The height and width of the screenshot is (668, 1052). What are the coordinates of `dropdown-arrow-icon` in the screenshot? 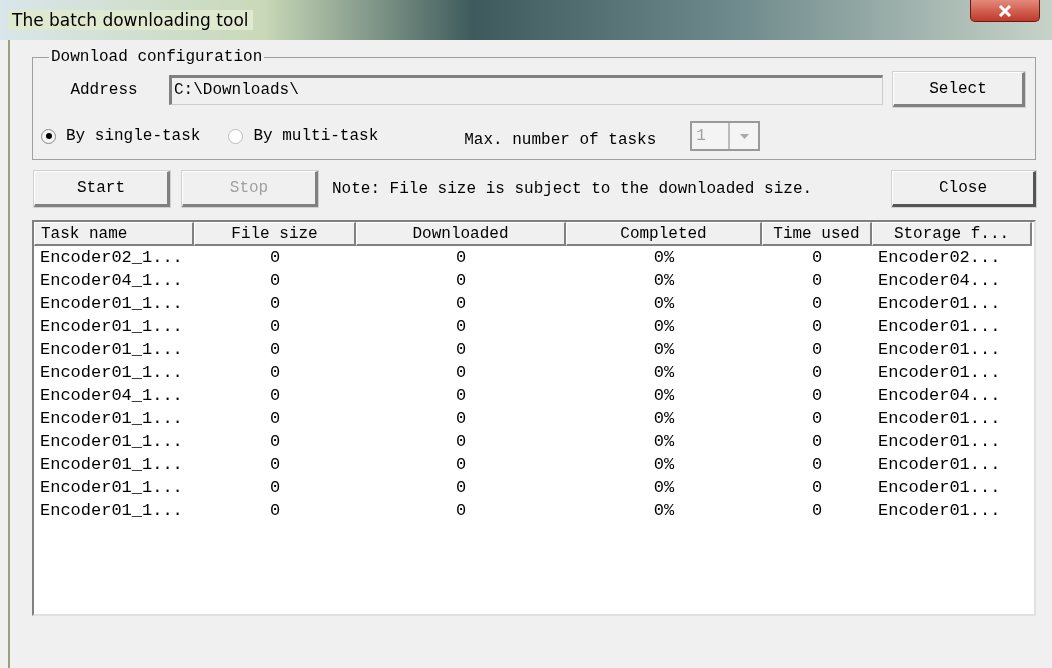 It's located at (744, 136).